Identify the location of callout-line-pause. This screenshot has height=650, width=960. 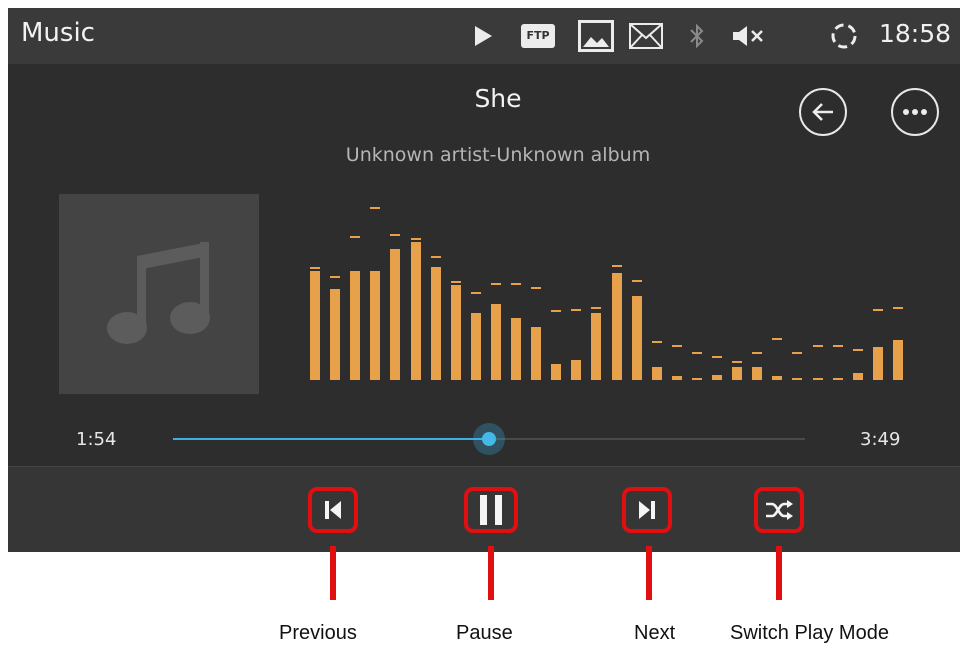
(491, 573).